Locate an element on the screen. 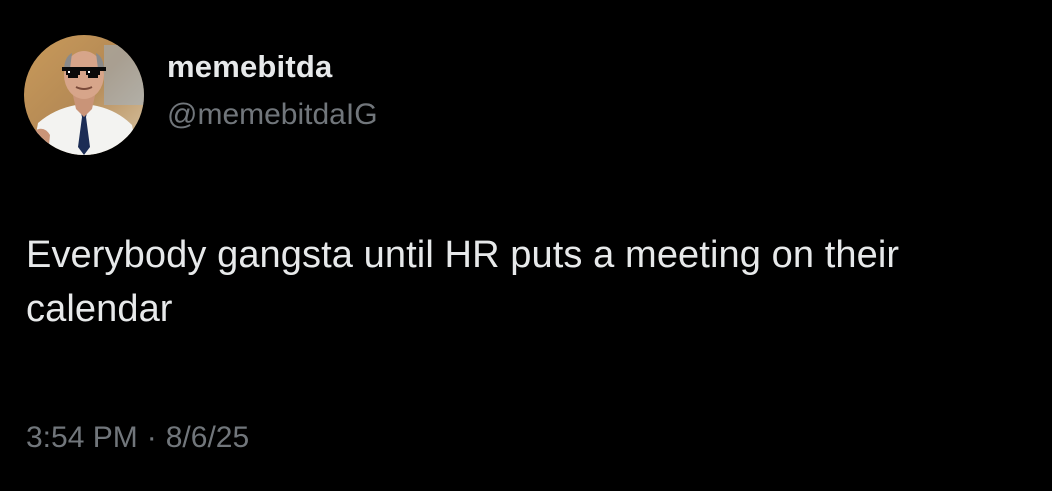  tweet-header: memebitda @memebitdaIG is located at coordinates (201, 95).